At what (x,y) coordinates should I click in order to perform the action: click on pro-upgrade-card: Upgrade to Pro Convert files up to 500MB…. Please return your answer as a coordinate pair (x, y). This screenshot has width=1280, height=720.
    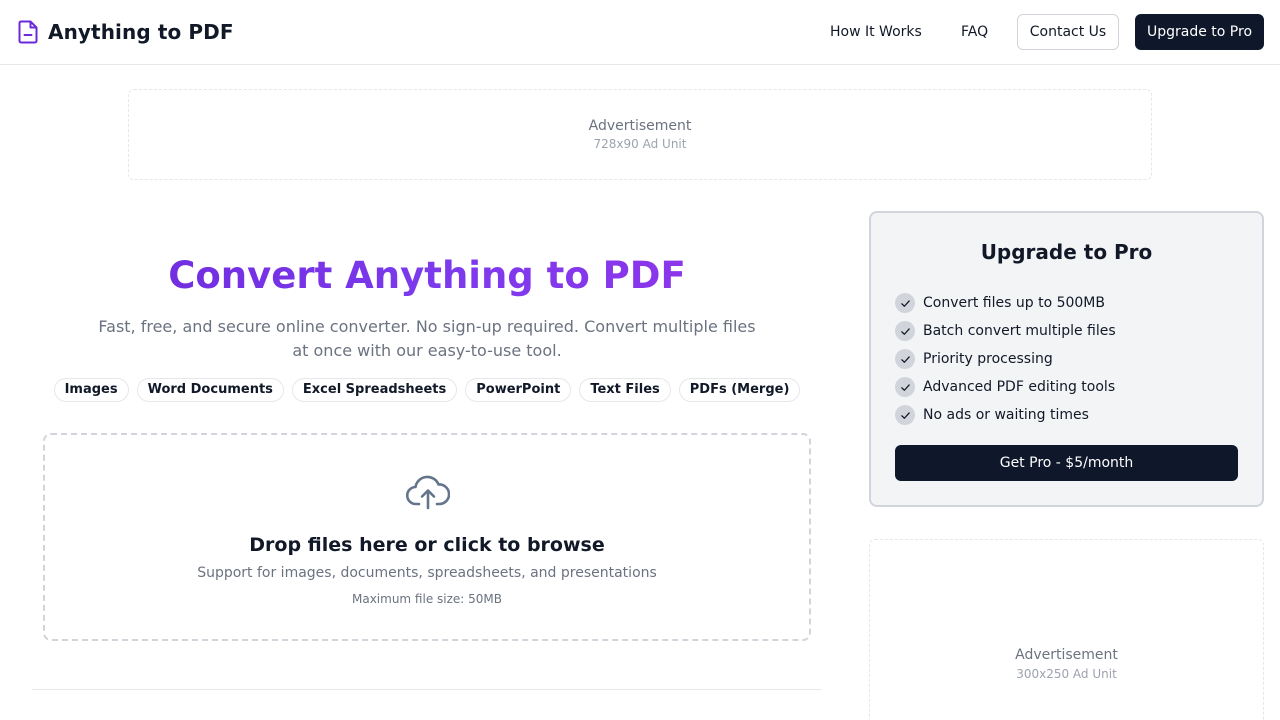
    Looking at the image, I should click on (1066, 359).